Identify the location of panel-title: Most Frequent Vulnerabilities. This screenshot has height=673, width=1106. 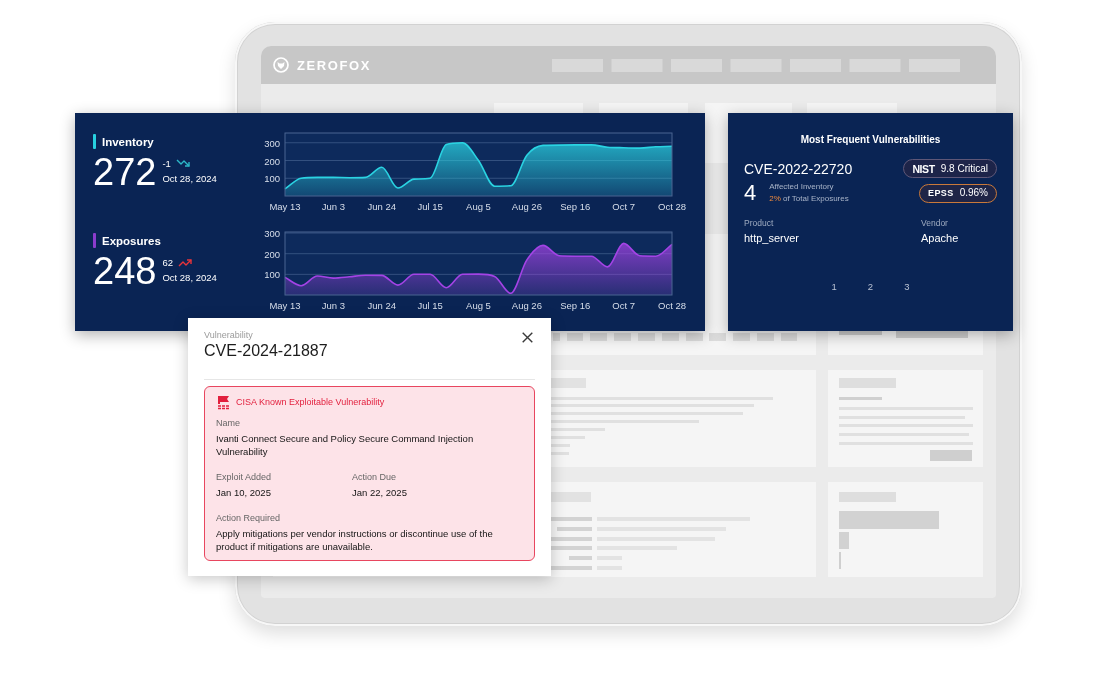
(870, 140).